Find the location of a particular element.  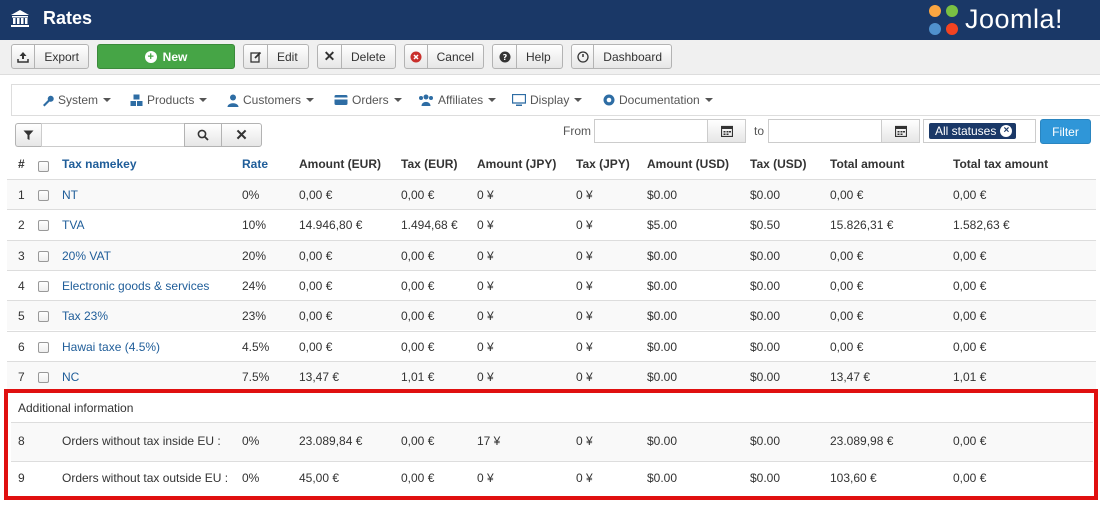

help-icon: ? is located at coordinates (505, 56).